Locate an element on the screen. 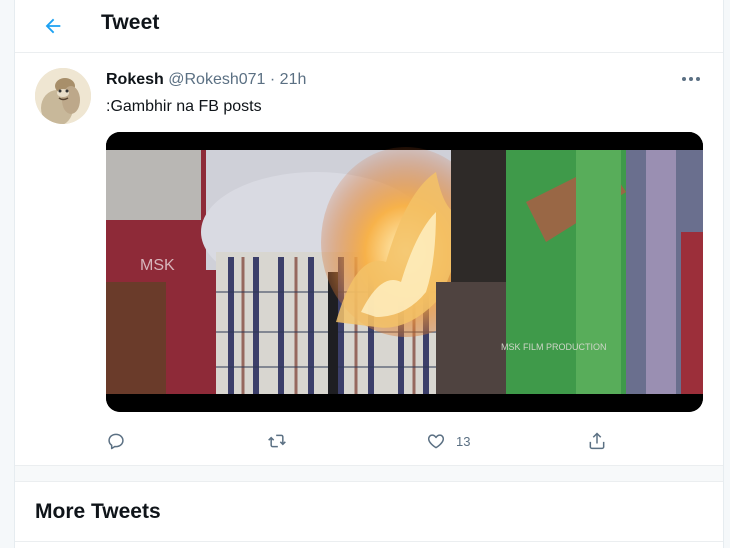  retweet-icon is located at coordinates (277, 441).